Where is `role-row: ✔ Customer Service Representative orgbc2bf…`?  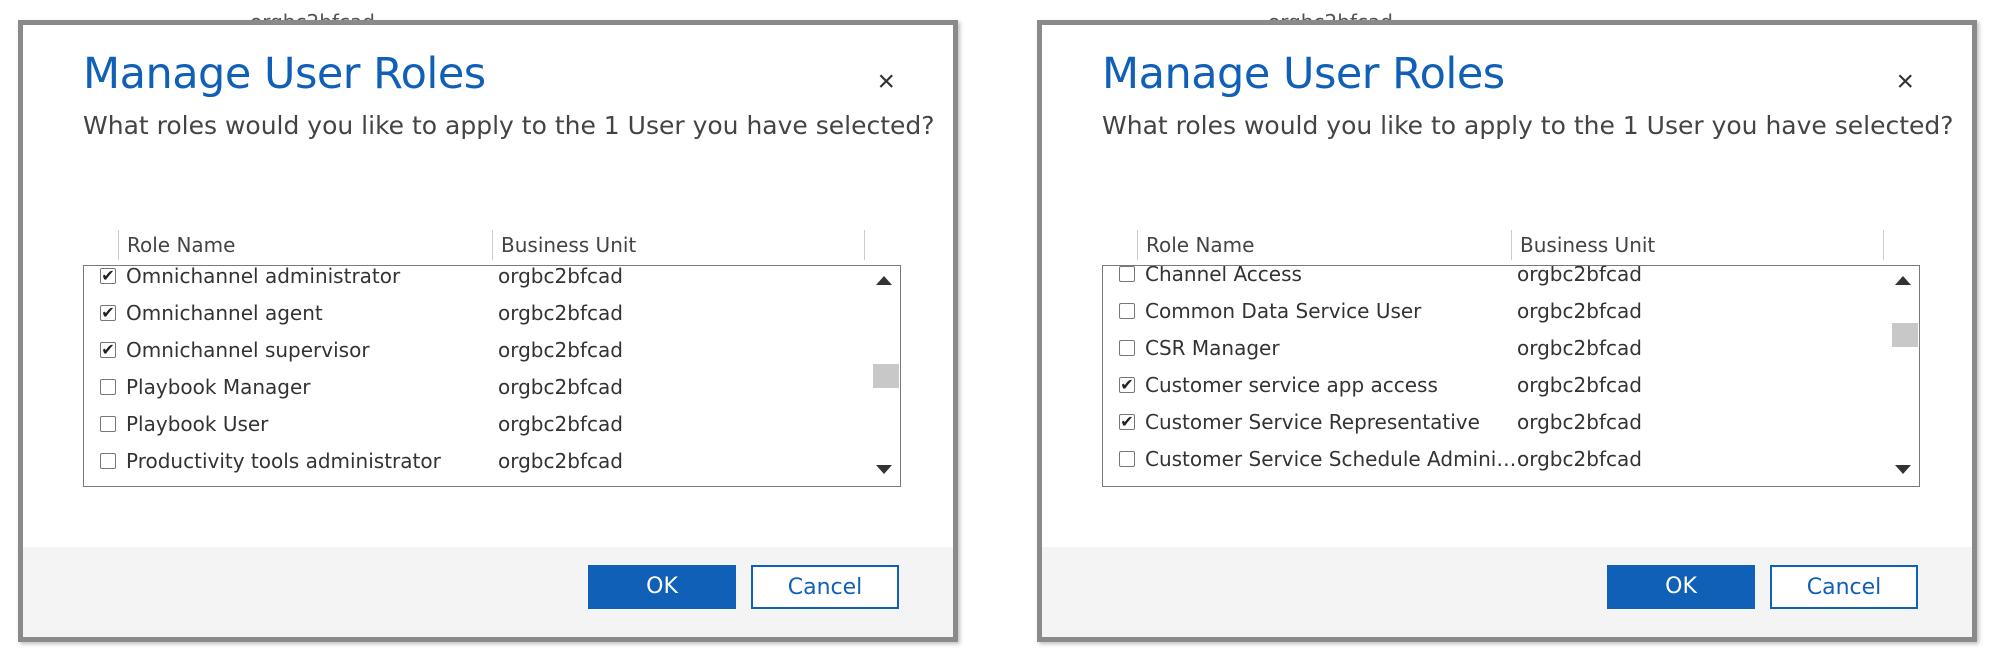 role-row: ✔ Customer Service Representative orgbc2bf… is located at coordinates (1496, 422).